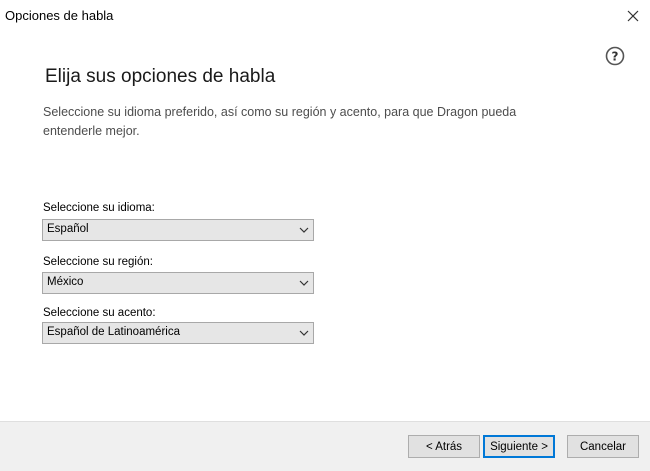 The image size is (650, 471). I want to click on close-button, so click(633, 16).